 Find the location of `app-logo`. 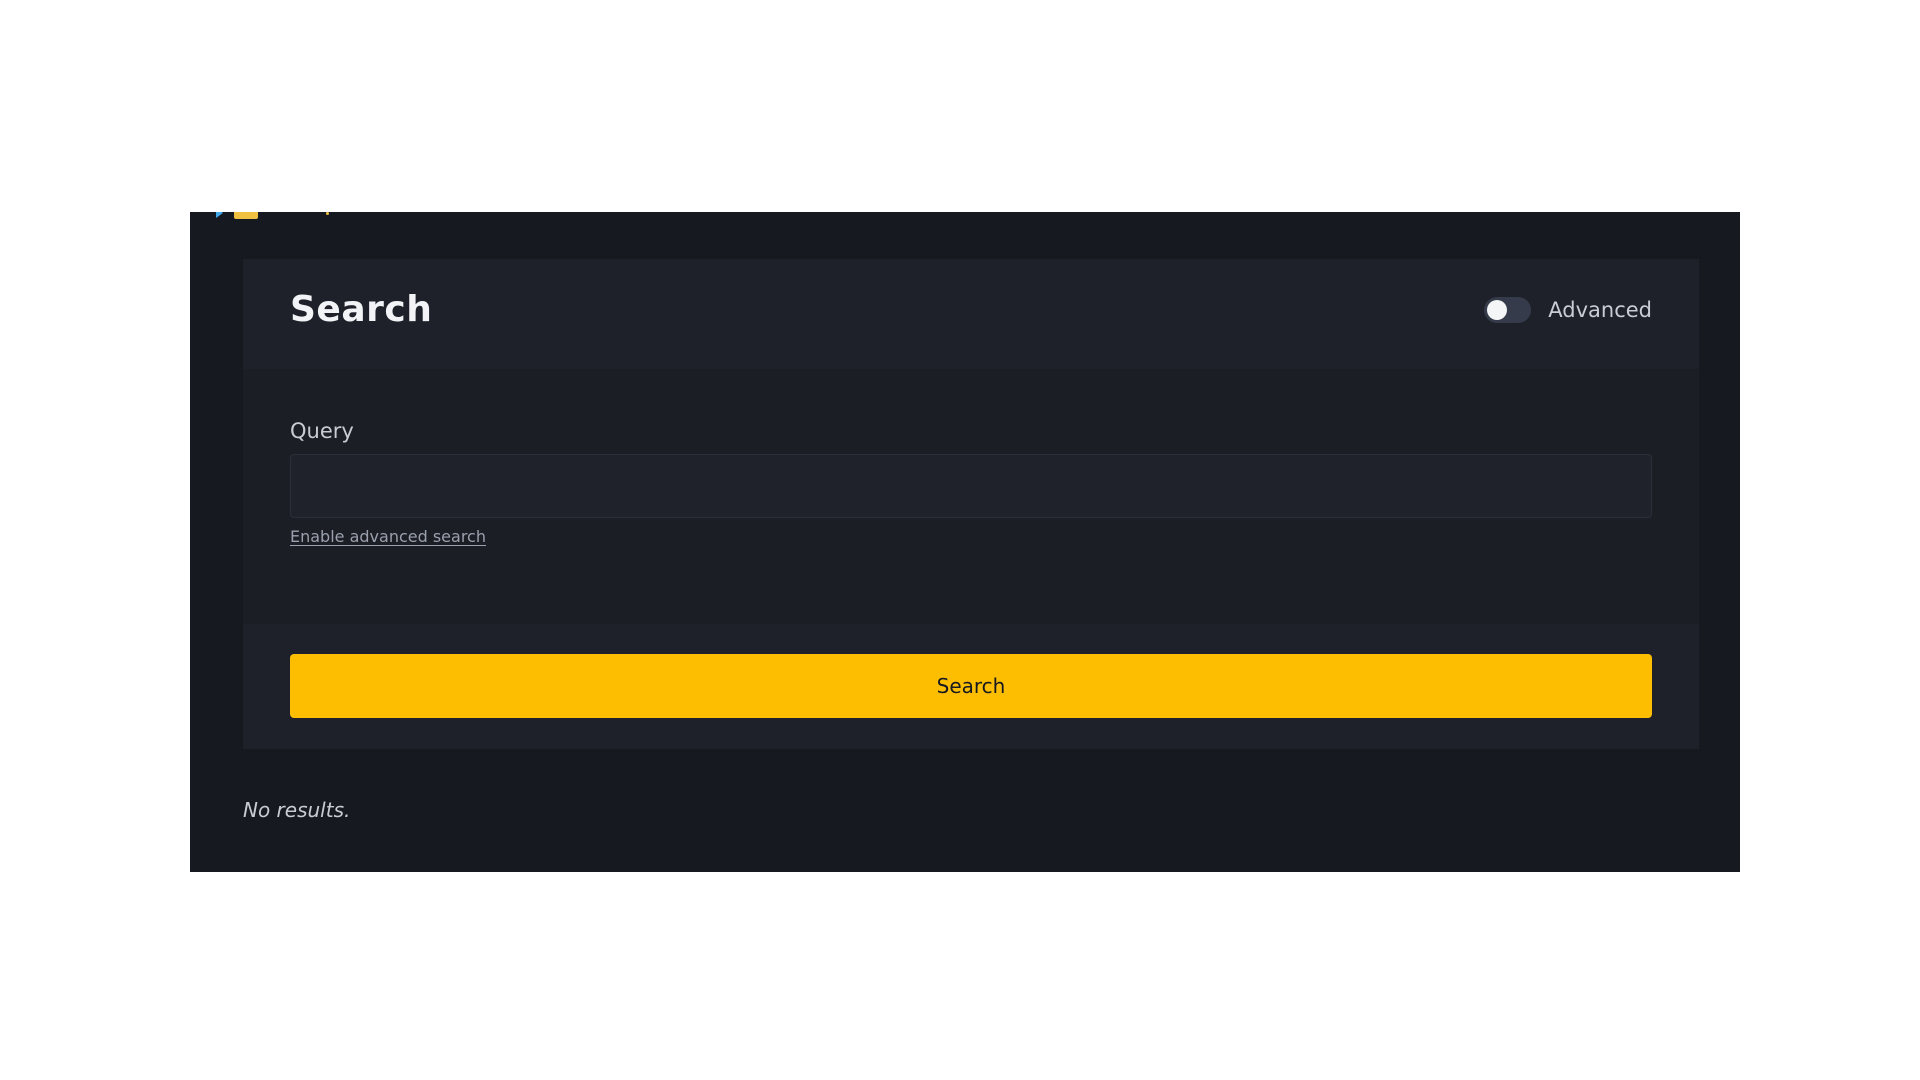

app-logo is located at coordinates (276, 216).